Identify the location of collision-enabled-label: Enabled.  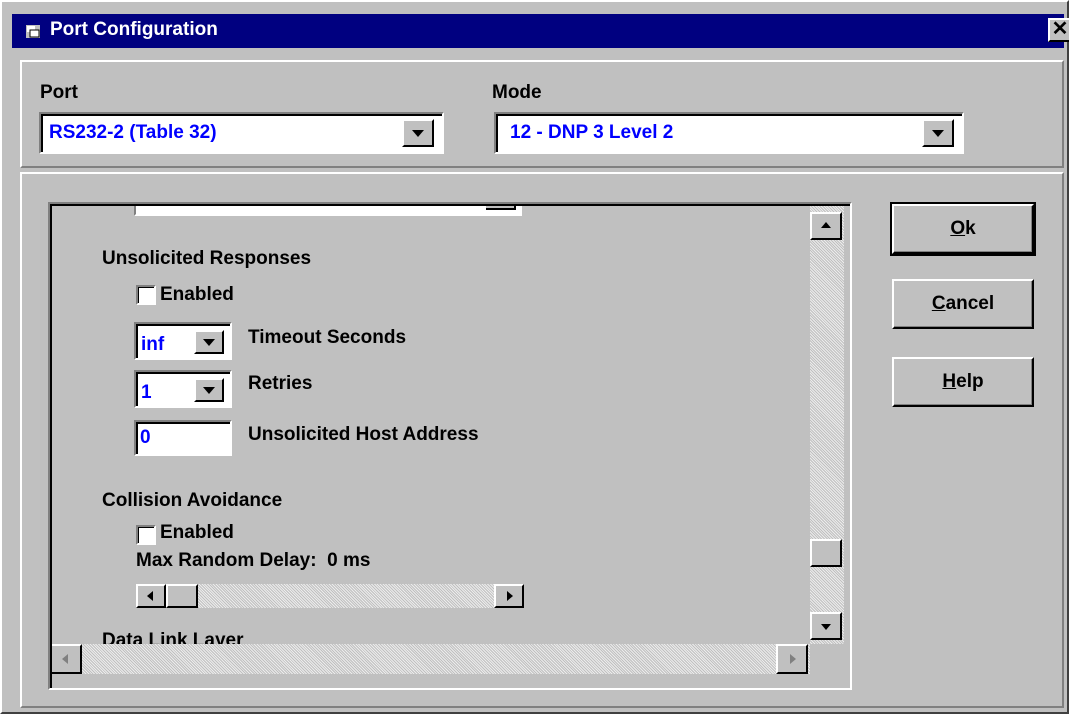
(197, 533).